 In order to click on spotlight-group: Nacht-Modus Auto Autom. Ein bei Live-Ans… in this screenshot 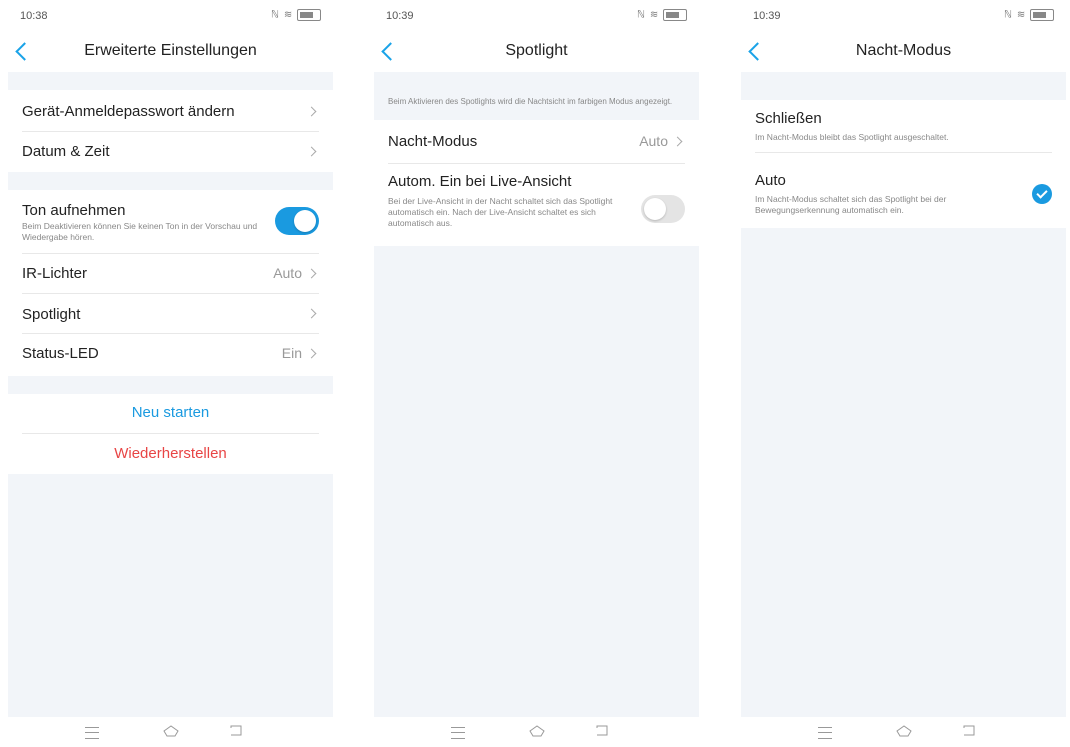, I will do `click(536, 183)`.